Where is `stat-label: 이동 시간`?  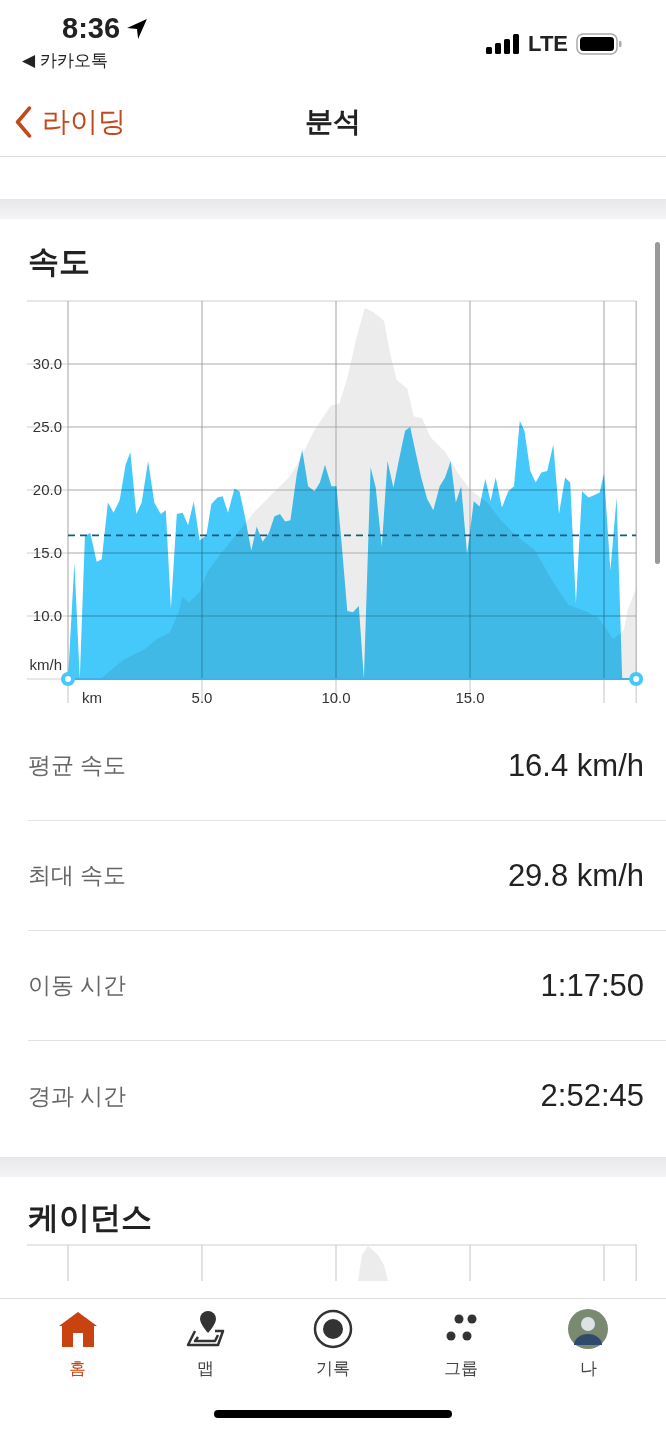
stat-label: 이동 시간 is located at coordinates (77, 985).